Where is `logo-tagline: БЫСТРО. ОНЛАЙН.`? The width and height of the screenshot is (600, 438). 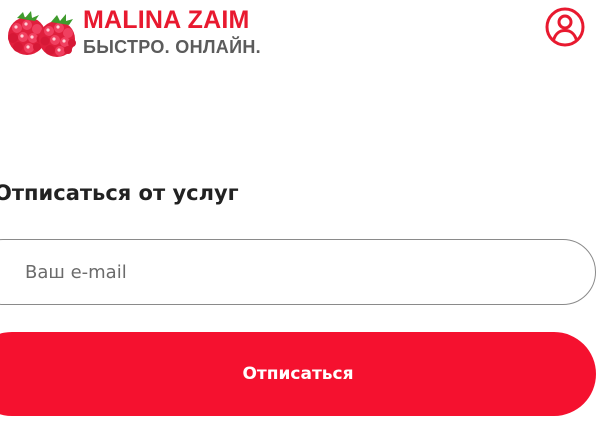
logo-tagline: БЫСТРО. ОНЛАЙН. is located at coordinates (172, 47).